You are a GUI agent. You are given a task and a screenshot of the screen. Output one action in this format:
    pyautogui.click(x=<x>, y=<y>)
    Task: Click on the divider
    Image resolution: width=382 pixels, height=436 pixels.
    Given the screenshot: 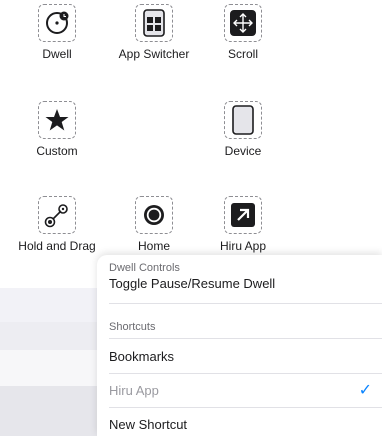 What is the action you would take?
    pyautogui.click(x=245, y=303)
    